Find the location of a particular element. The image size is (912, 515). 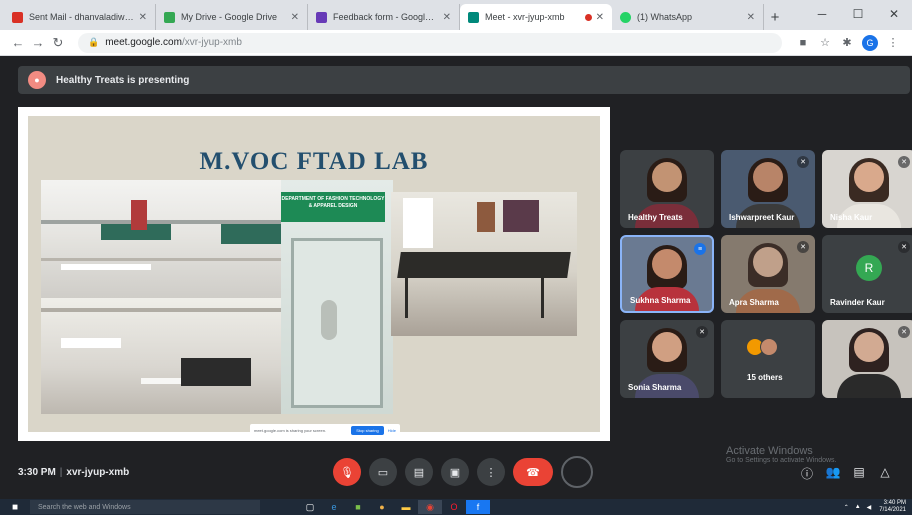

more-icon: ⋮ is located at coordinates (491, 472).